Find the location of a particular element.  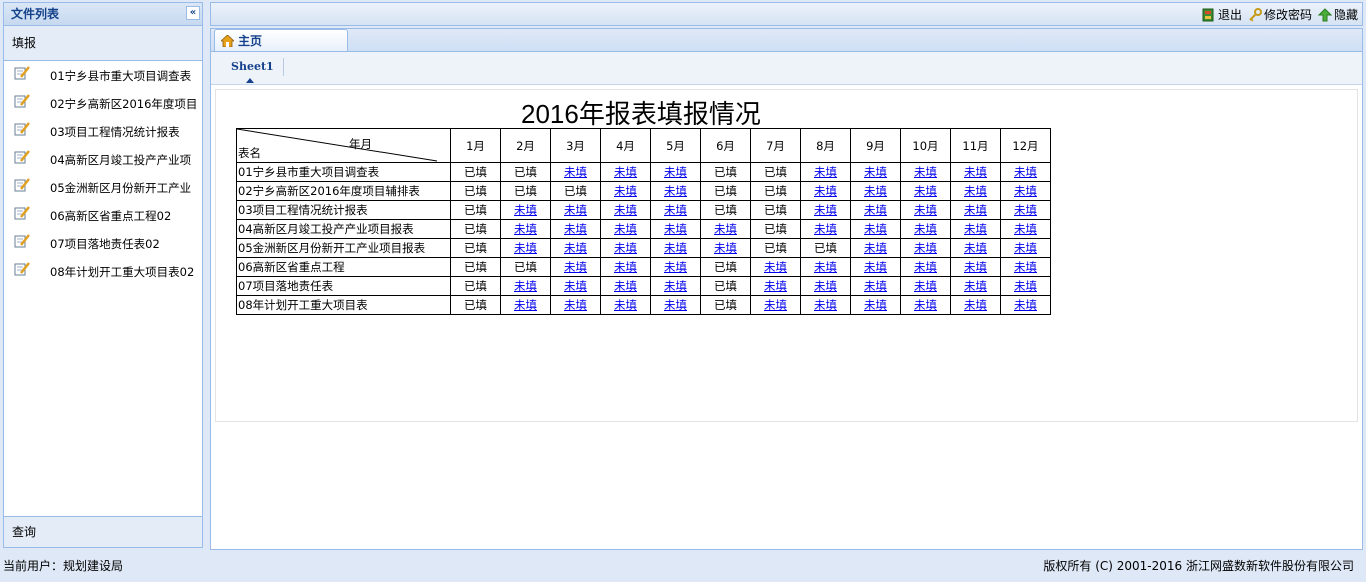

file-list-item: 03项目工程情况统计报表 is located at coordinates (103, 131).